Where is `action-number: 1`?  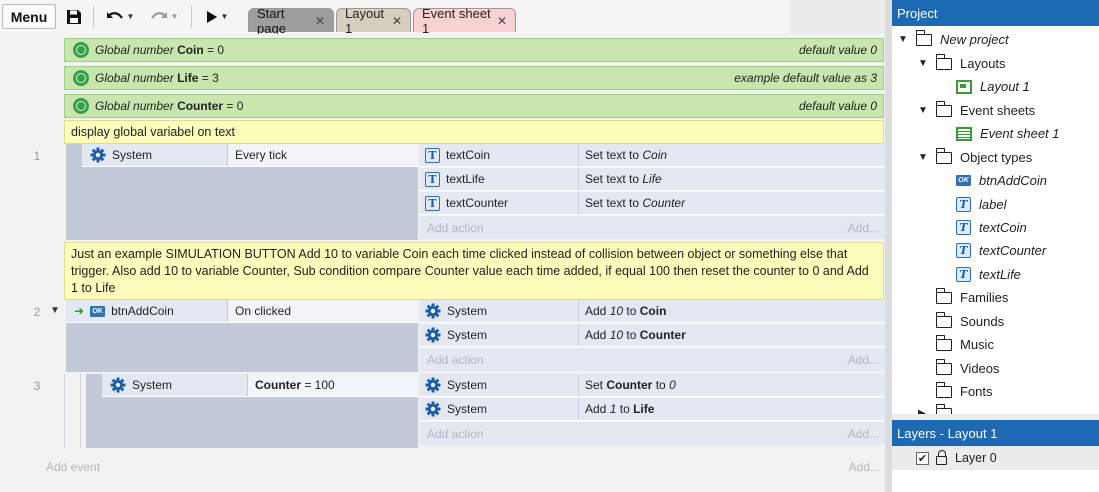 action-number: 1 is located at coordinates (613, 409).